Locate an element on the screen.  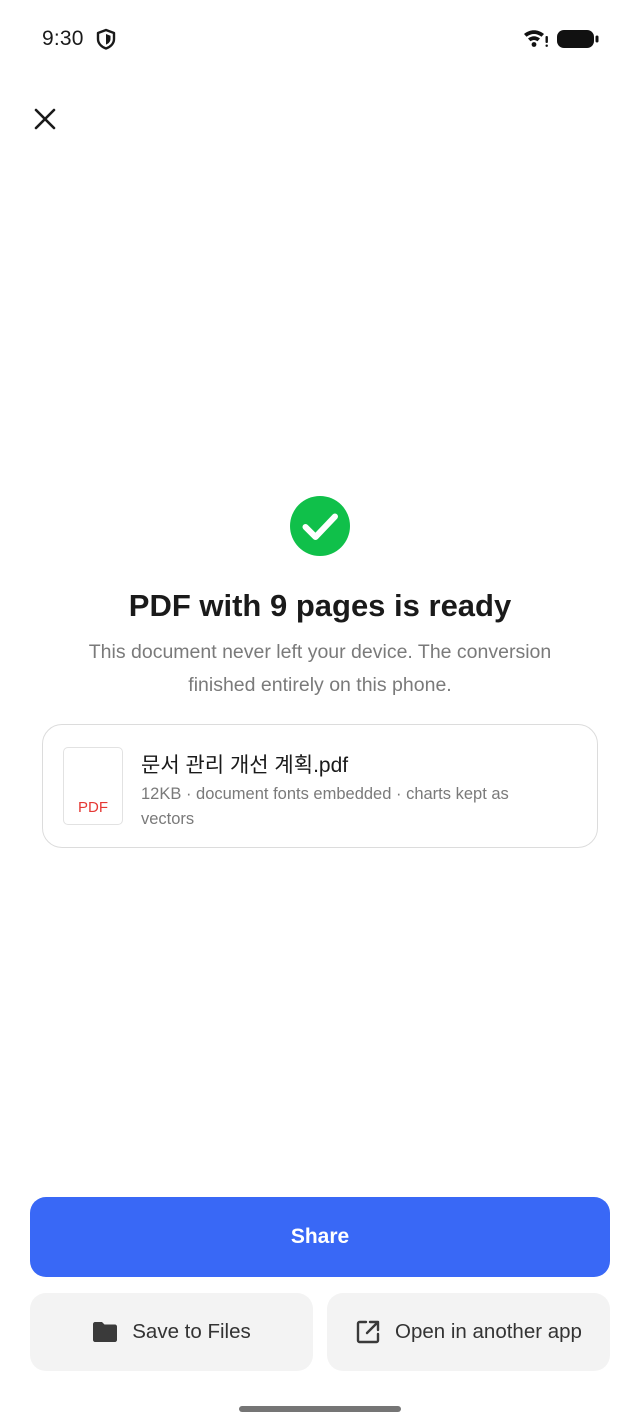
share-button: Share is located at coordinates (320, 1237).